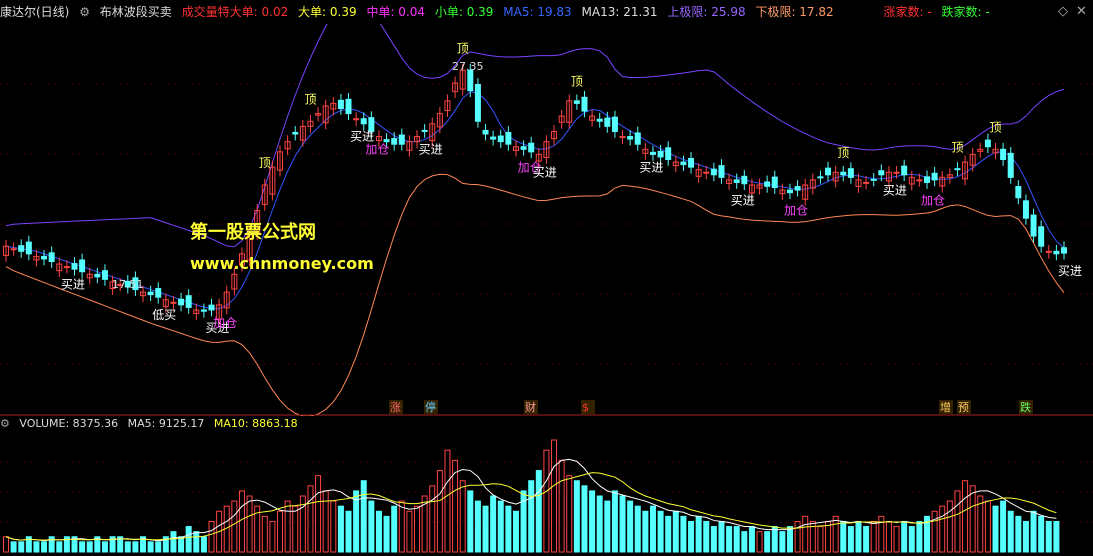  What do you see at coordinates (84, 12) in the screenshot?
I see `settings-icon: ⚙` at bounding box center [84, 12].